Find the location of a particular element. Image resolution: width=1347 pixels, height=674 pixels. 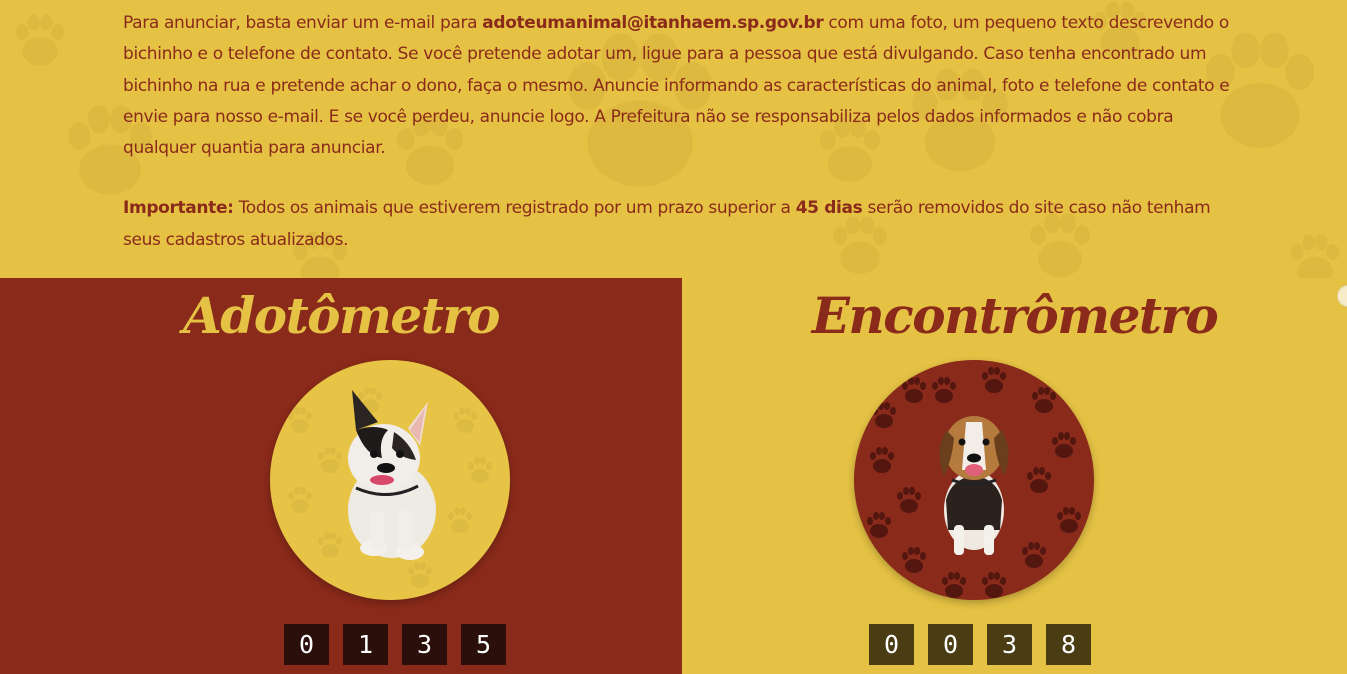

french-bulldog-illustration is located at coordinates (390, 487).